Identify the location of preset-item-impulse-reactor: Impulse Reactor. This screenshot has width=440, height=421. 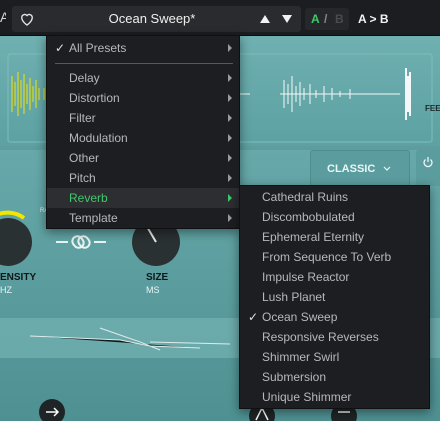
(334, 277).